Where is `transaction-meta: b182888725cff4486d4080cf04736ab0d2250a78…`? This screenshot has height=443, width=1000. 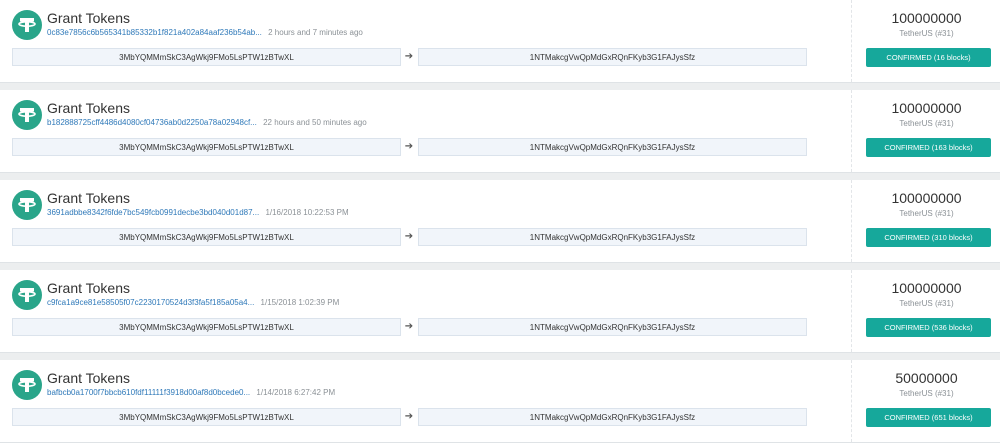 transaction-meta: b182888725cff4486d4080cf04736ab0d2250a78… is located at coordinates (207, 122).